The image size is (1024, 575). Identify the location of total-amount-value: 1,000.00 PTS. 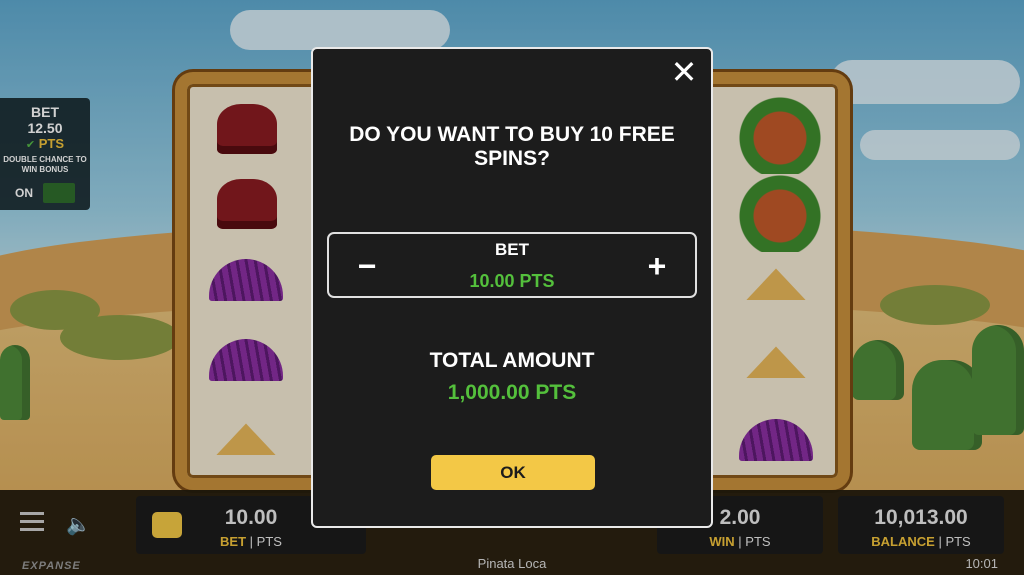
(512, 392).